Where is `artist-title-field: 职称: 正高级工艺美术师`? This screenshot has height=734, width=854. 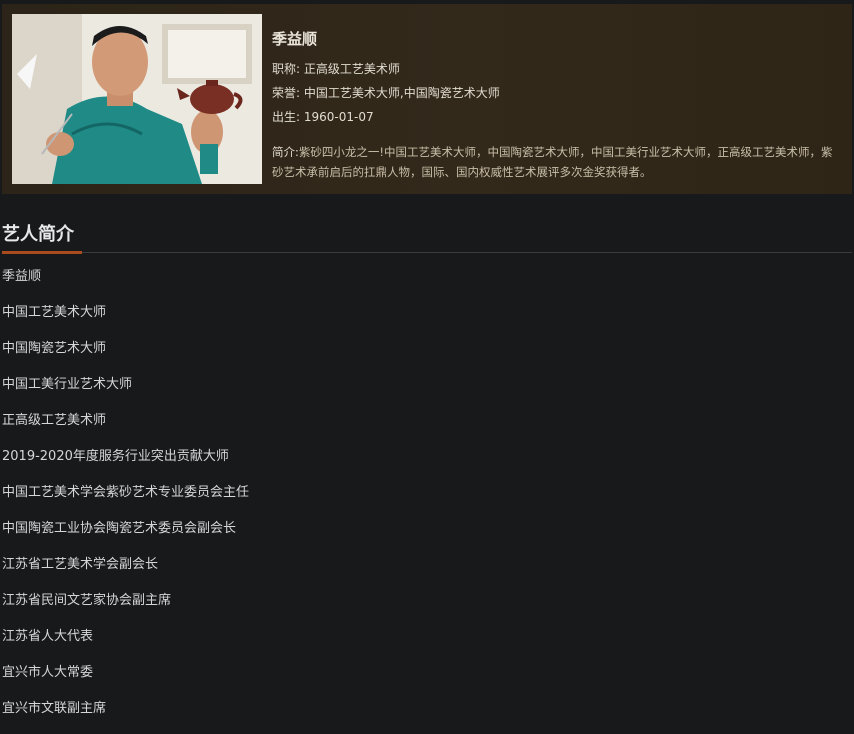 artist-title-field: 职称: 正高级工艺美术师 is located at coordinates (336, 68).